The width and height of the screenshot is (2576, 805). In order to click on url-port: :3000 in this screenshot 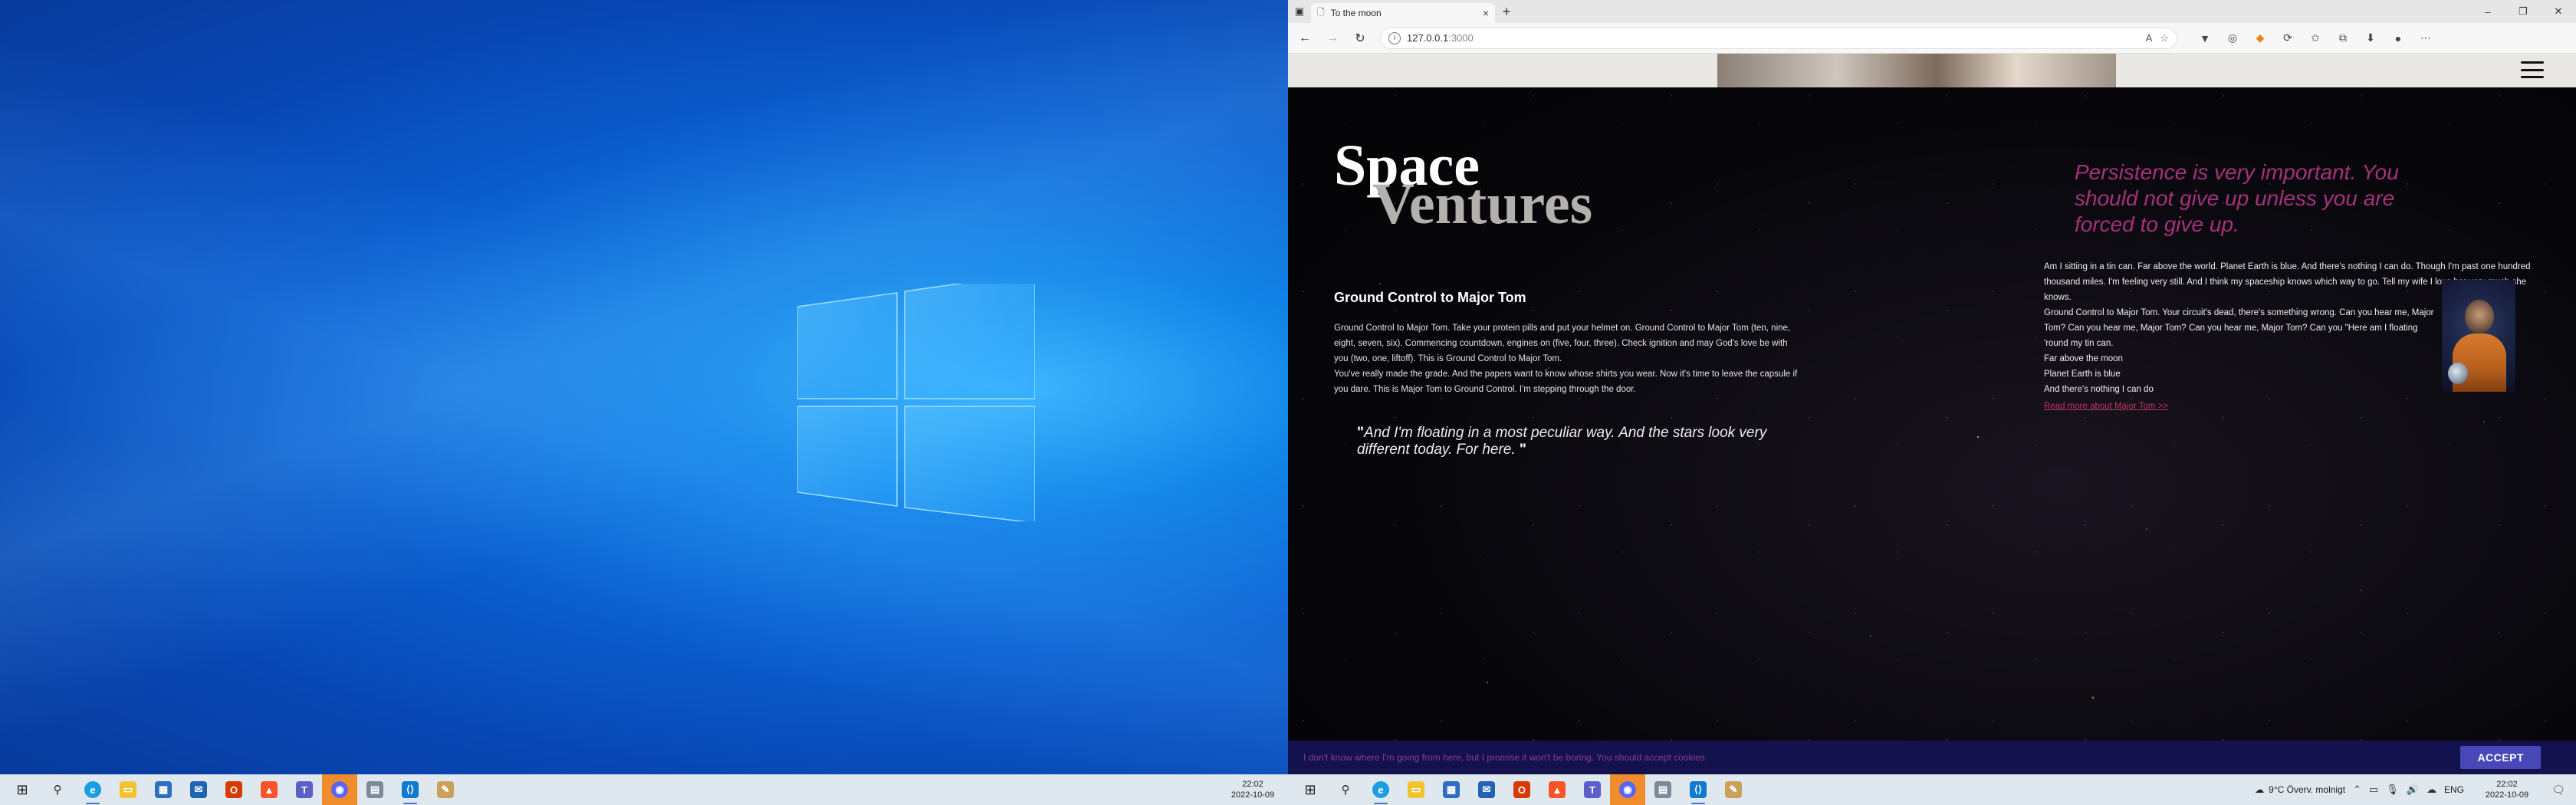, I will do `click(1461, 38)`.